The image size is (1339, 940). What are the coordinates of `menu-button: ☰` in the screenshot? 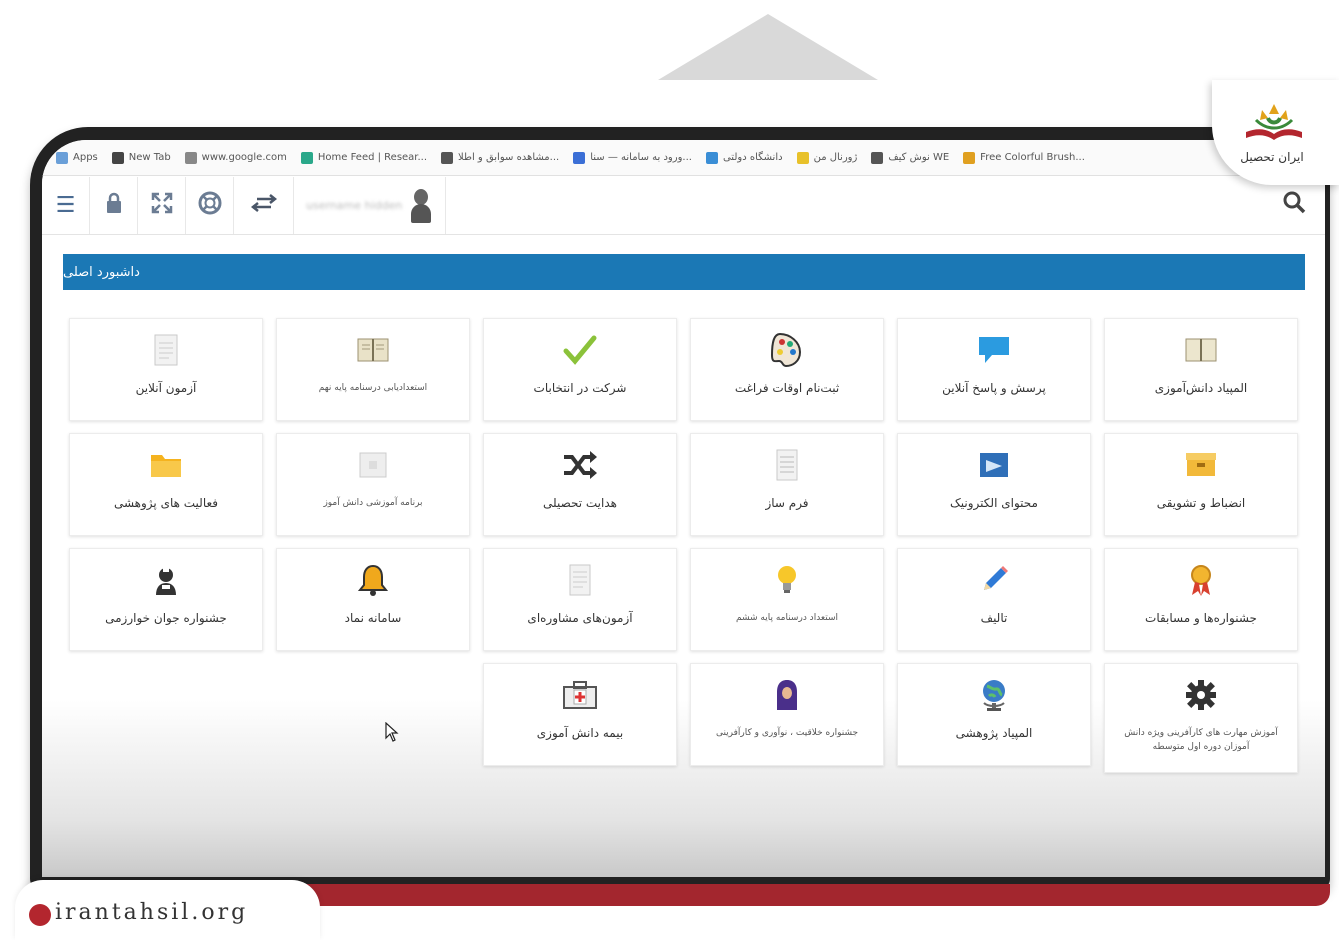 It's located at (66, 205).